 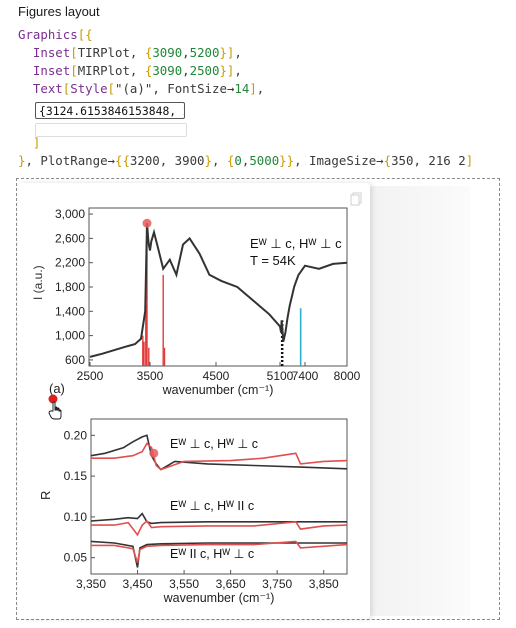 What do you see at coordinates (219, 598) in the screenshot?
I see `bottom-x-axis-label: wavenumber (cm⁻¹)` at bounding box center [219, 598].